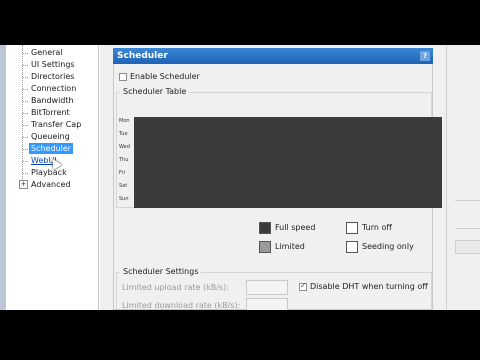 The width and height of the screenshot is (480, 360). I want to click on tree-item-advanced: Advanced, so click(51, 184).